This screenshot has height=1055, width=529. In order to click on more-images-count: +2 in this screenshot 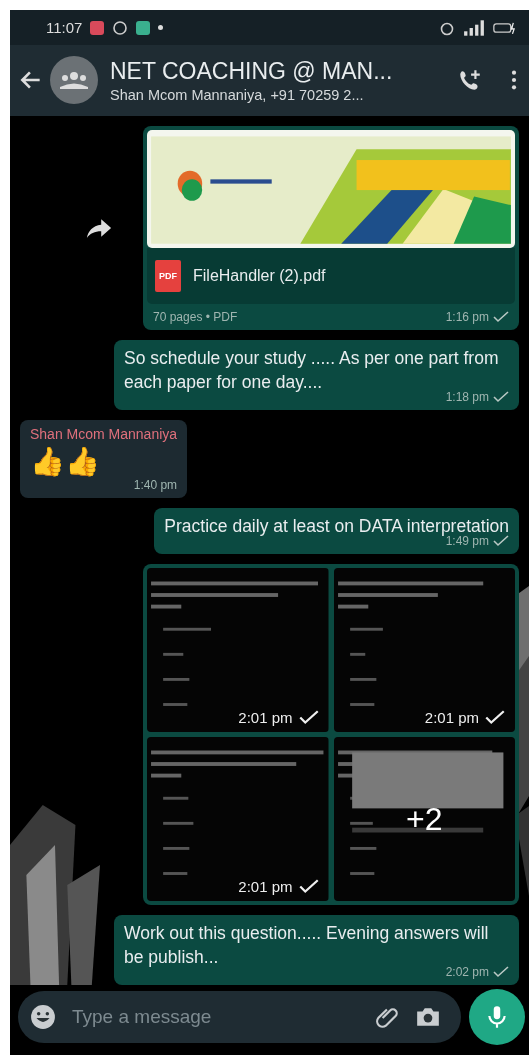, I will do `click(424, 818)`.